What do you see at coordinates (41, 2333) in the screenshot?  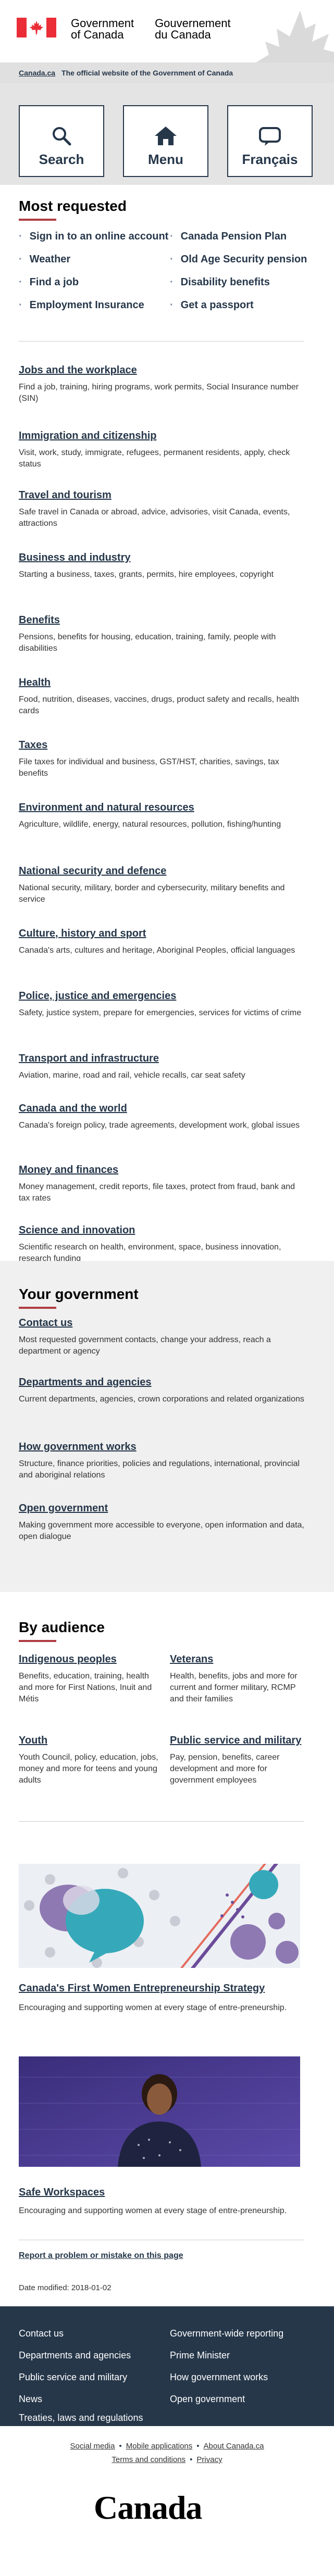 I see `footer-link: Contact us` at bounding box center [41, 2333].